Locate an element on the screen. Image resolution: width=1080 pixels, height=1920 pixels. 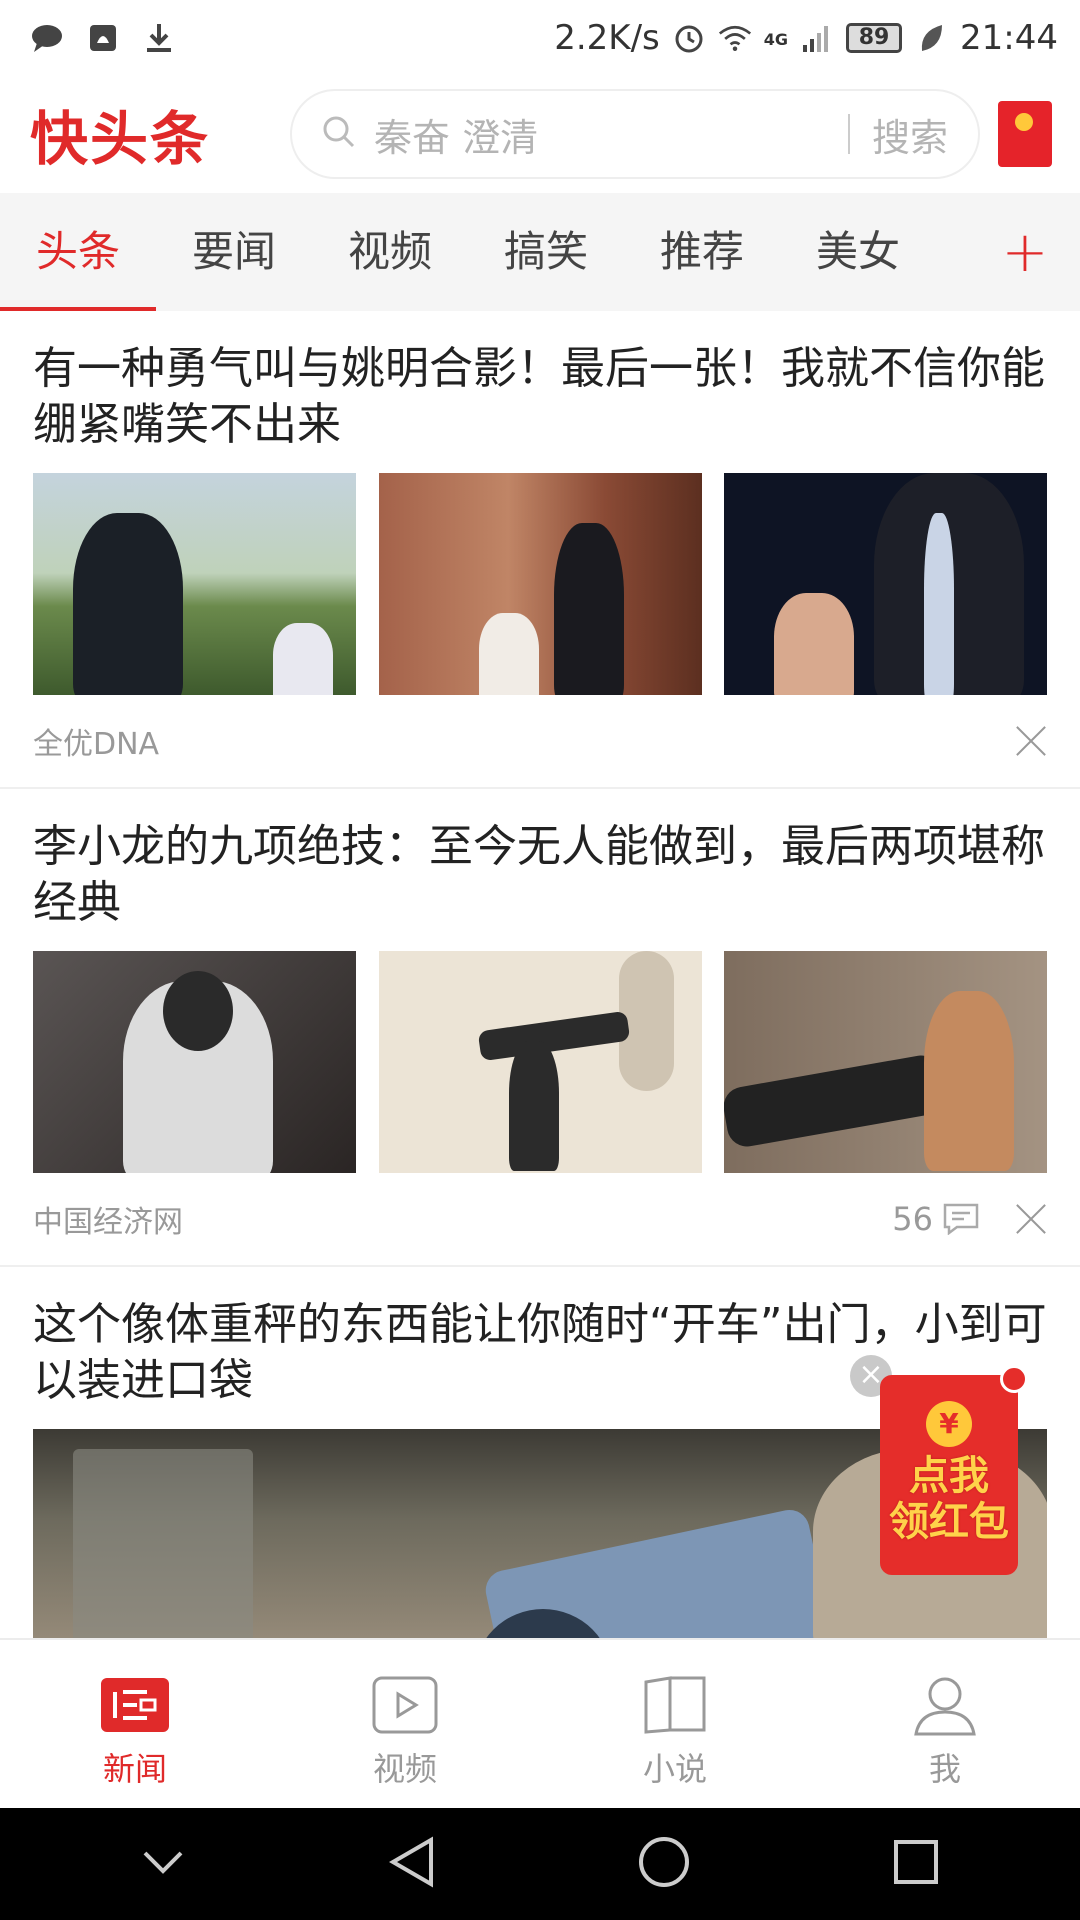
back-icon is located at coordinates (411, 1864).